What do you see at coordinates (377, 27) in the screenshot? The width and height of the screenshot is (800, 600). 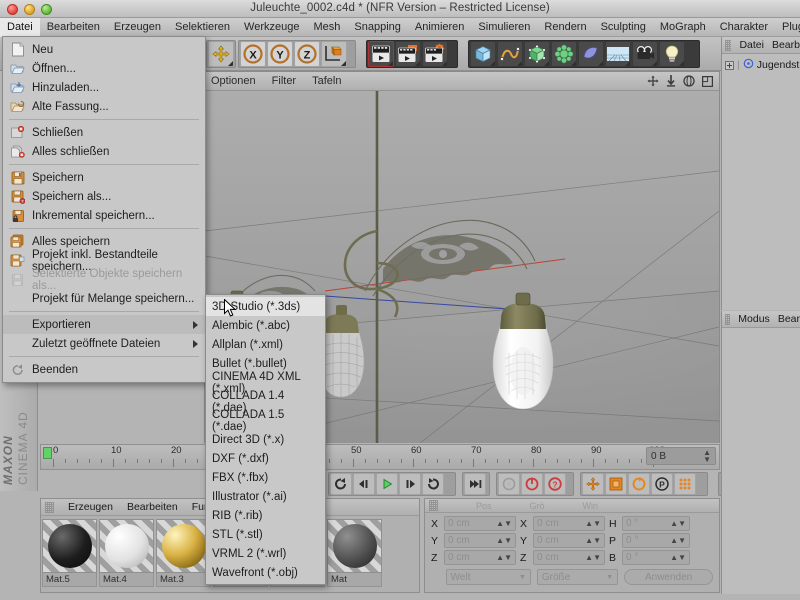 I see `menu-snapping: Snapping` at bounding box center [377, 27].